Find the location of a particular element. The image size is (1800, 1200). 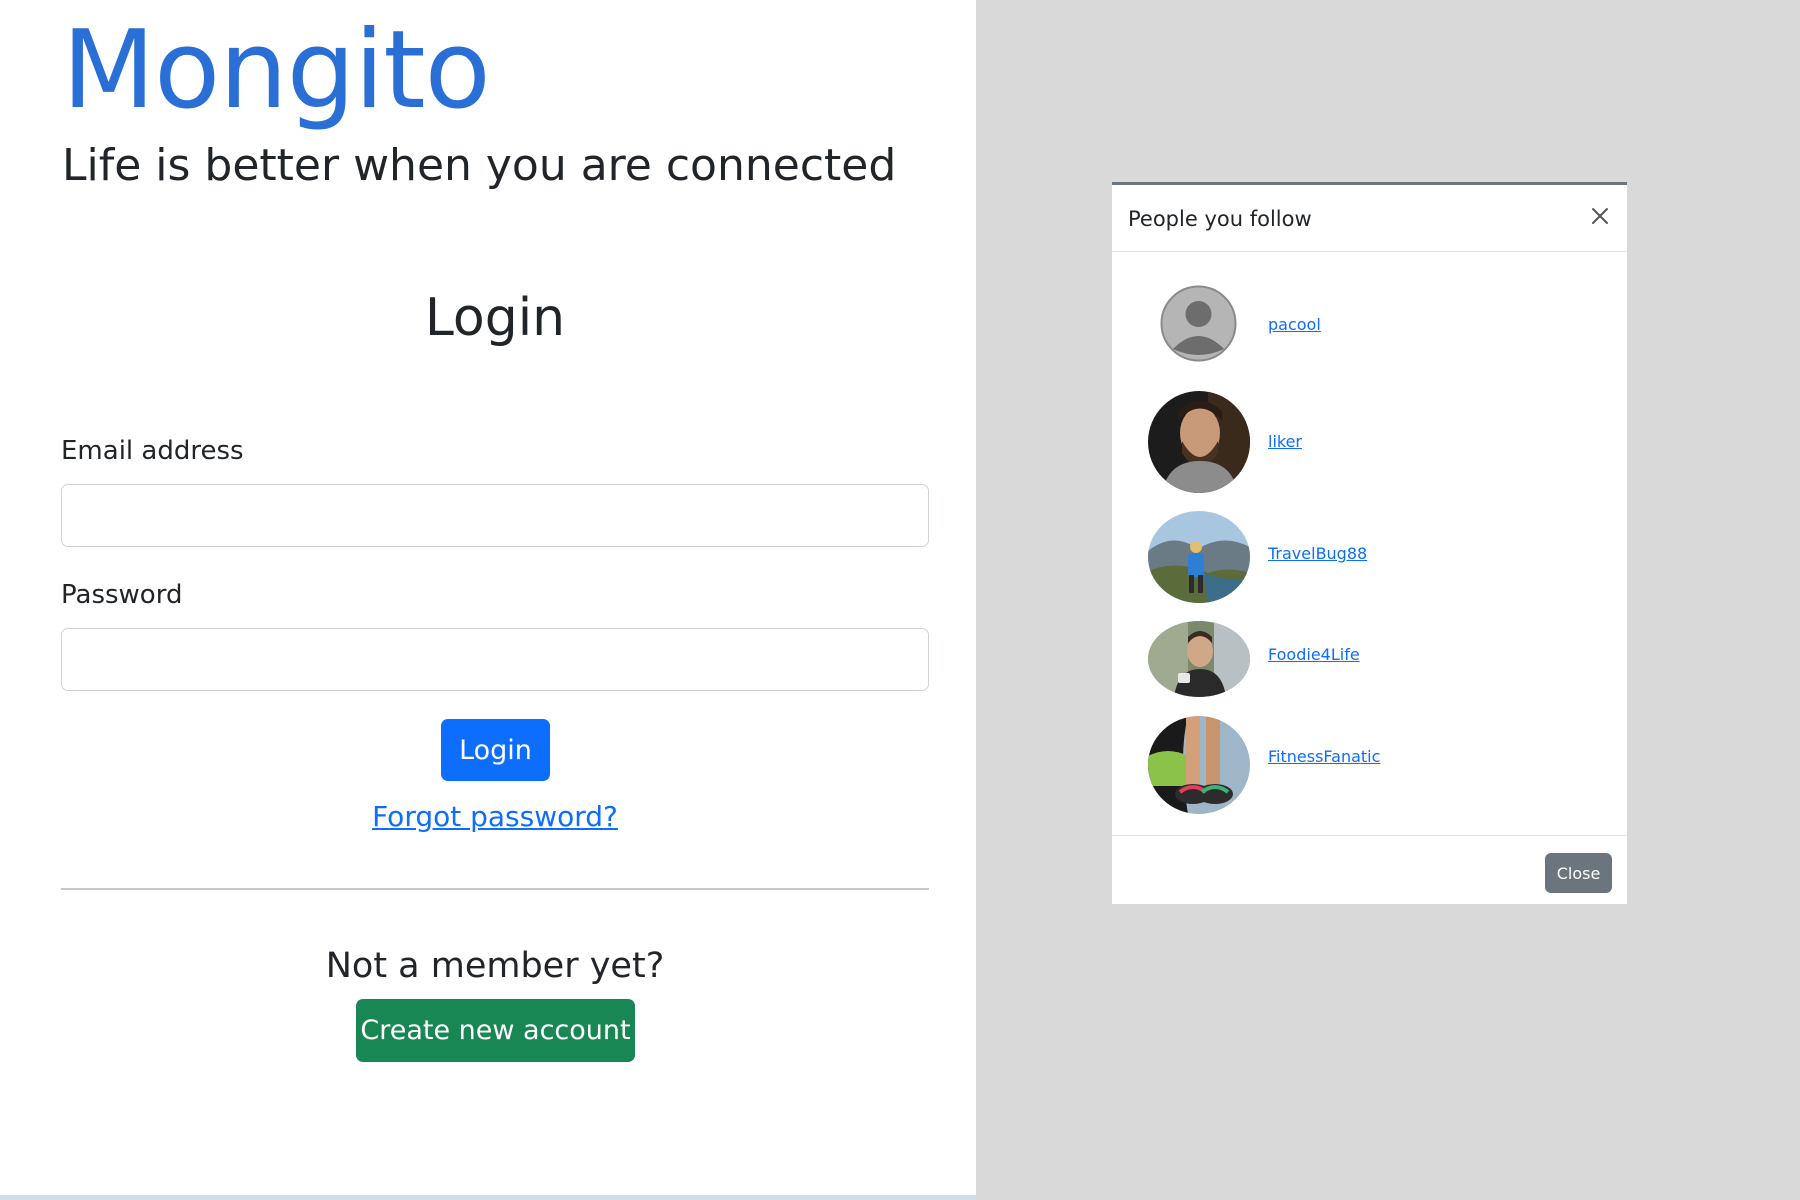

bearded-man-avatar is located at coordinates (1199, 442).